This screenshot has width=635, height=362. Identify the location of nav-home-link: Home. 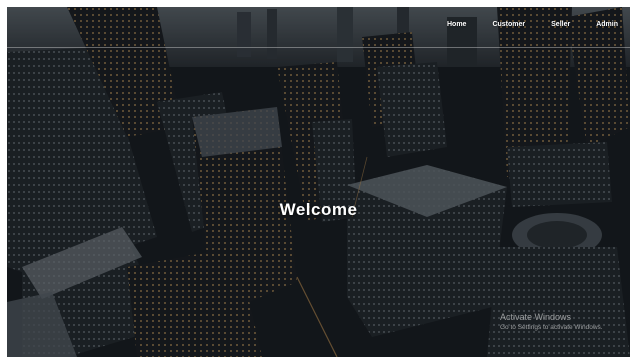
(456, 24).